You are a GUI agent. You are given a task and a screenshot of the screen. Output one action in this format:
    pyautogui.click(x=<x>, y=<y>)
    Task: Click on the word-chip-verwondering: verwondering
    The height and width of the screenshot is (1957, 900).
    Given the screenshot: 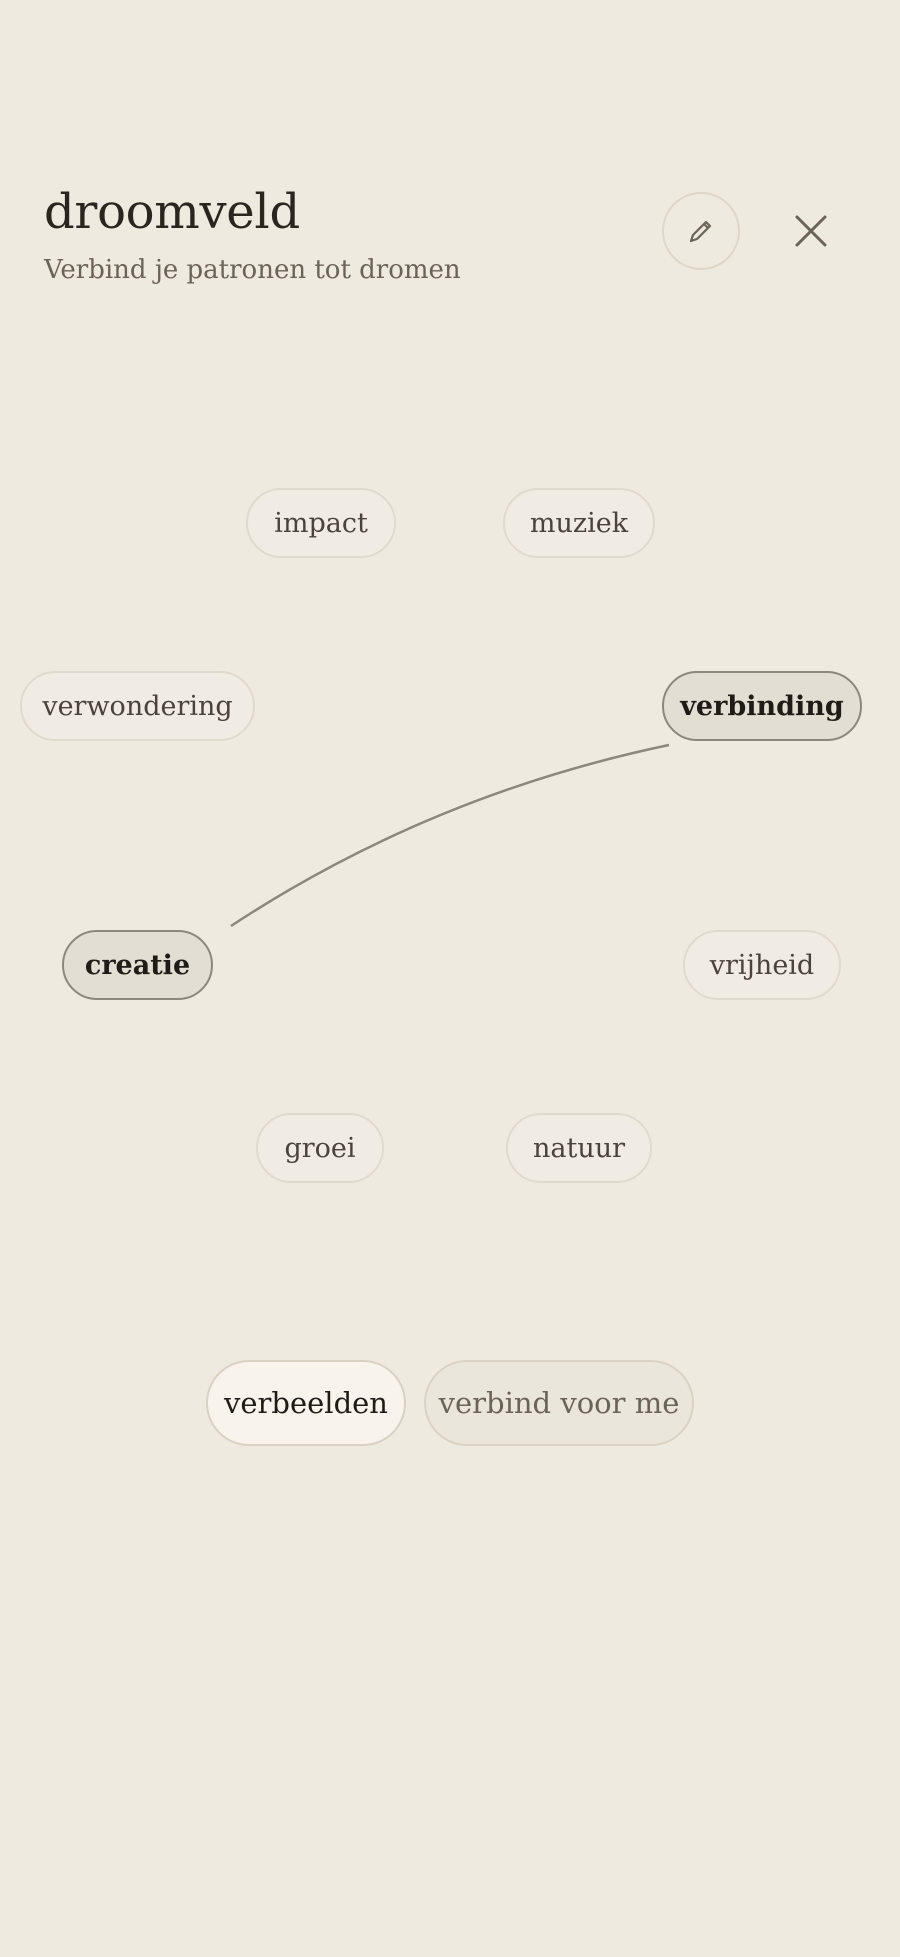 What is the action you would take?
    pyautogui.click(x=137, y=706)
    